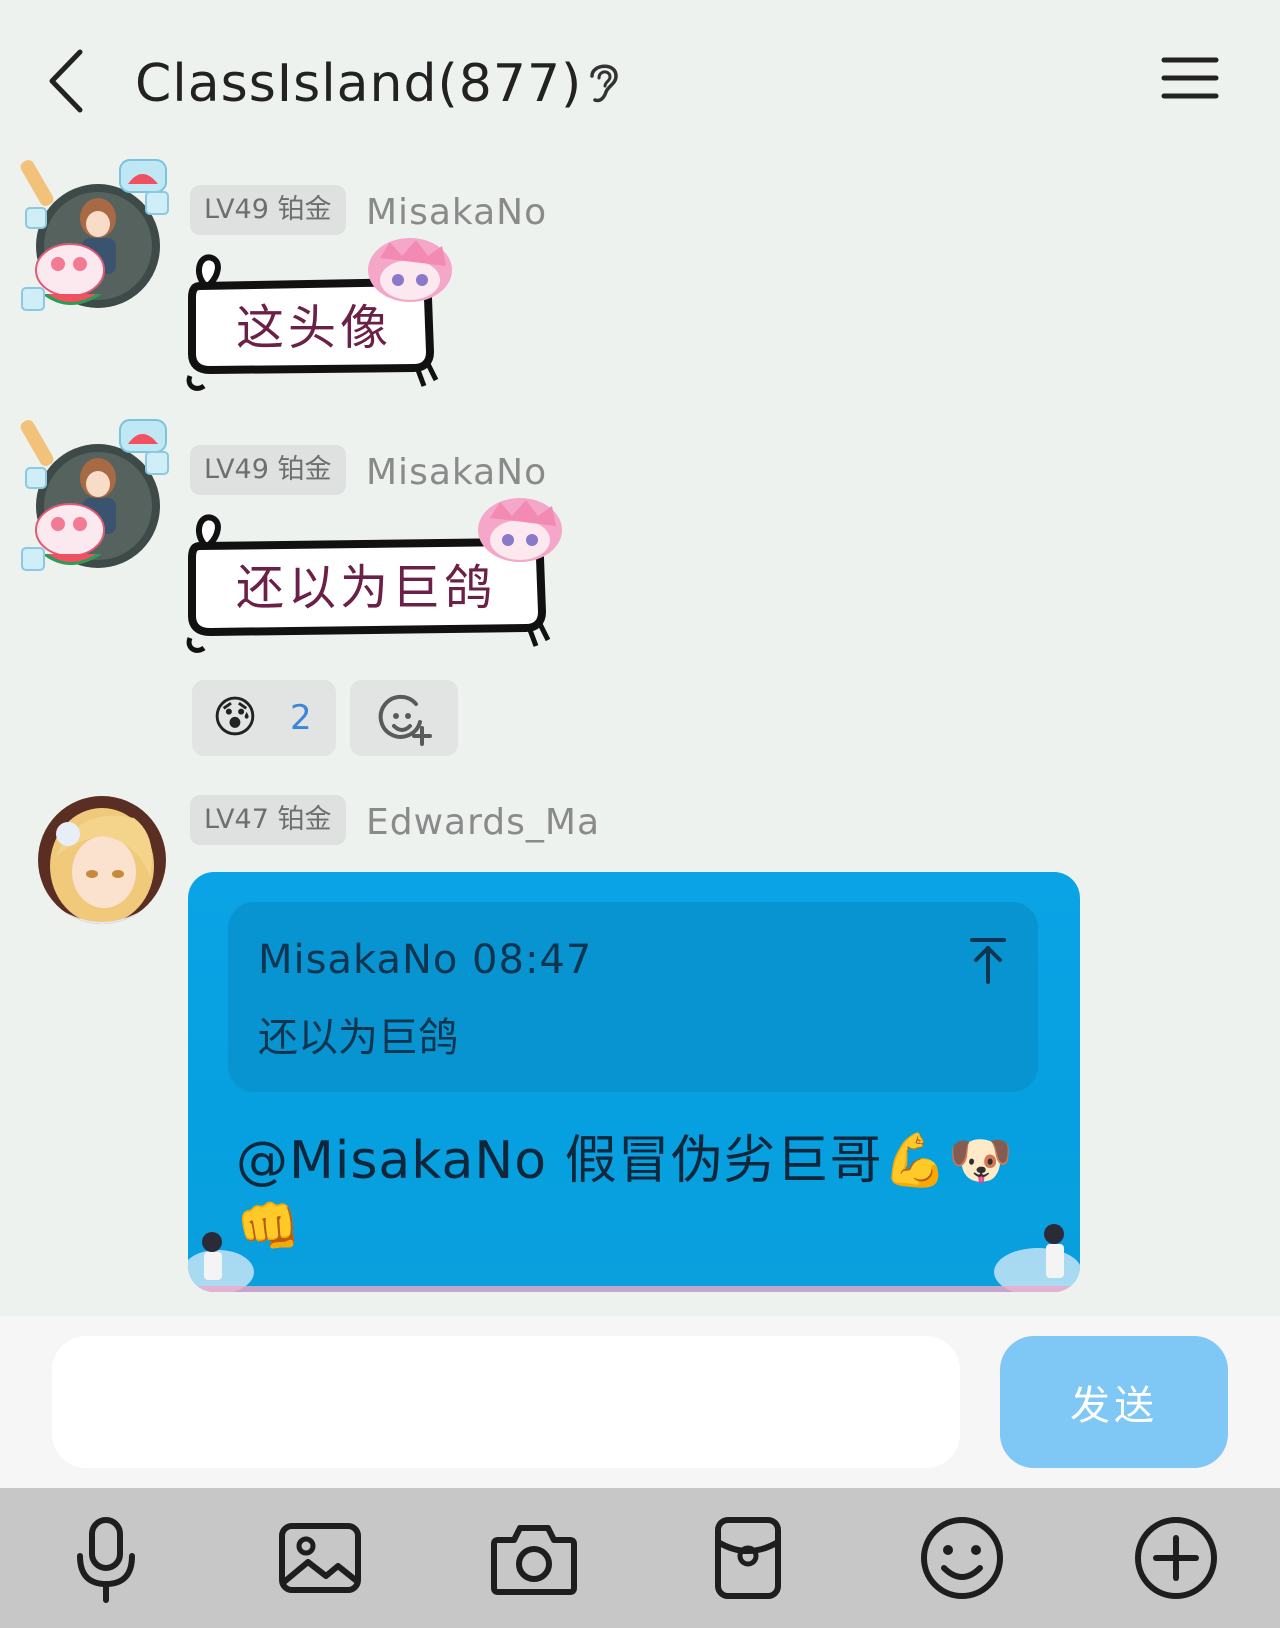 Image resolution: width=1280 pixels, height=1628 pixels. I want to click on composer: 发送, so click(640, 1402).